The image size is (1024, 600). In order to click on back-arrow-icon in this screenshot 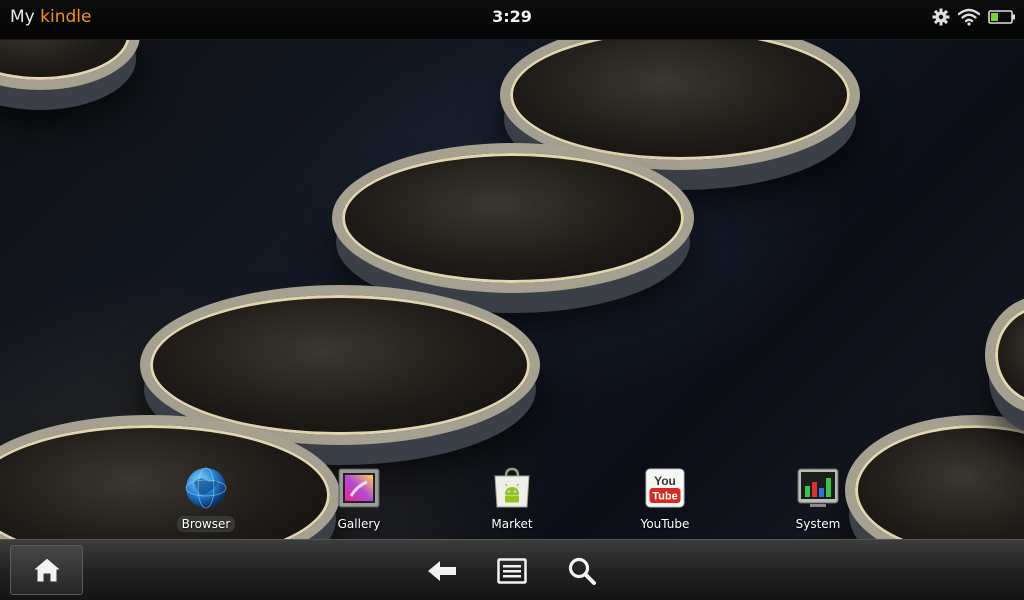, I will do `click(442, 571)`.